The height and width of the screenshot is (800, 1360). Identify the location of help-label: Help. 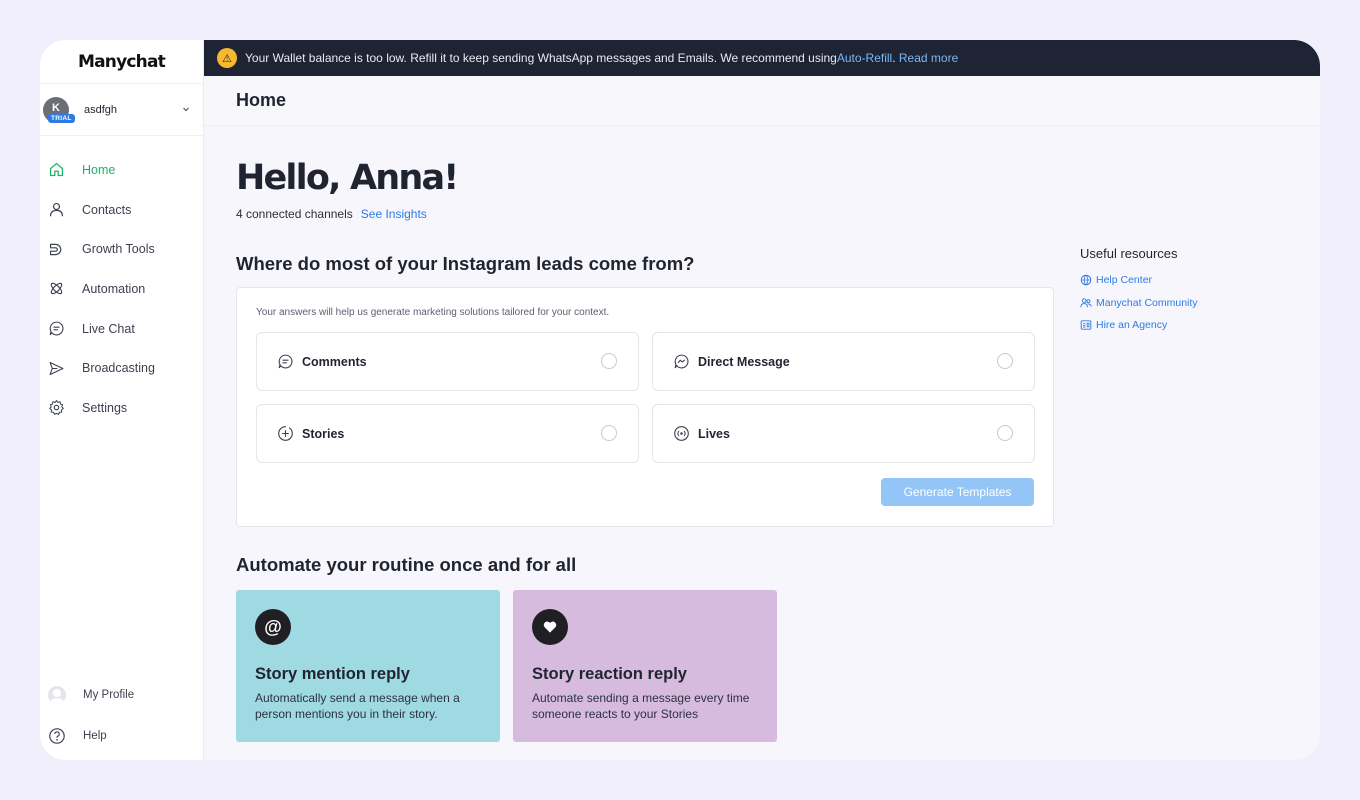
(95, 735).